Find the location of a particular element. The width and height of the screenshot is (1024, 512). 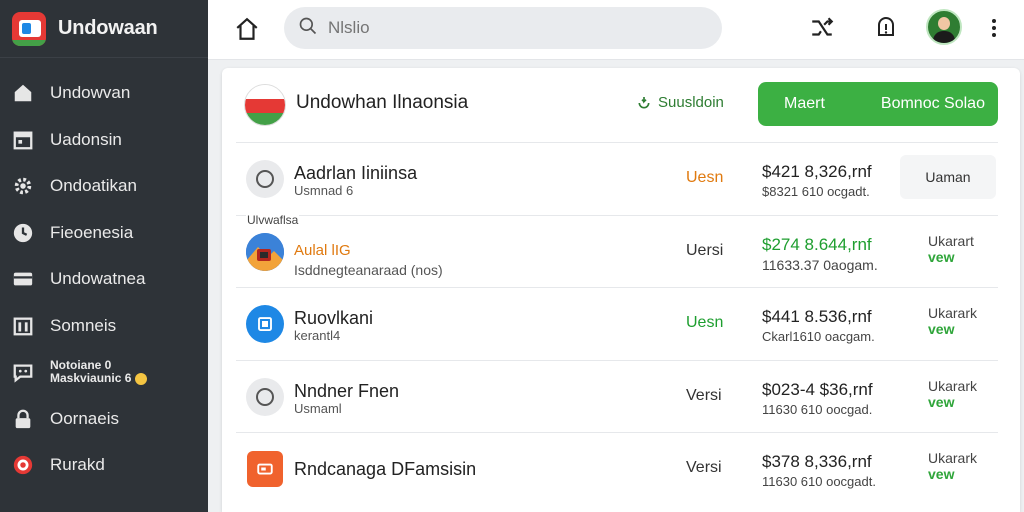

item-amount: $441 8.536,rnf is located at coordinates (817, 316).